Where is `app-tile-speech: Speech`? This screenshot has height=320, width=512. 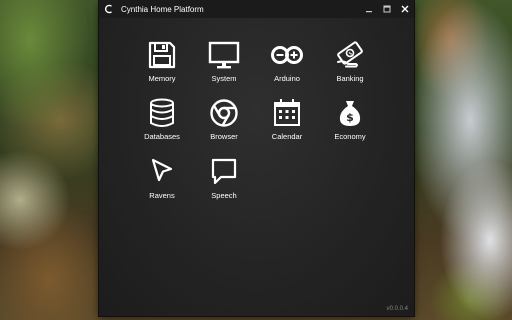 app-tile-speech: Speech is located at coordinates (224, 184).